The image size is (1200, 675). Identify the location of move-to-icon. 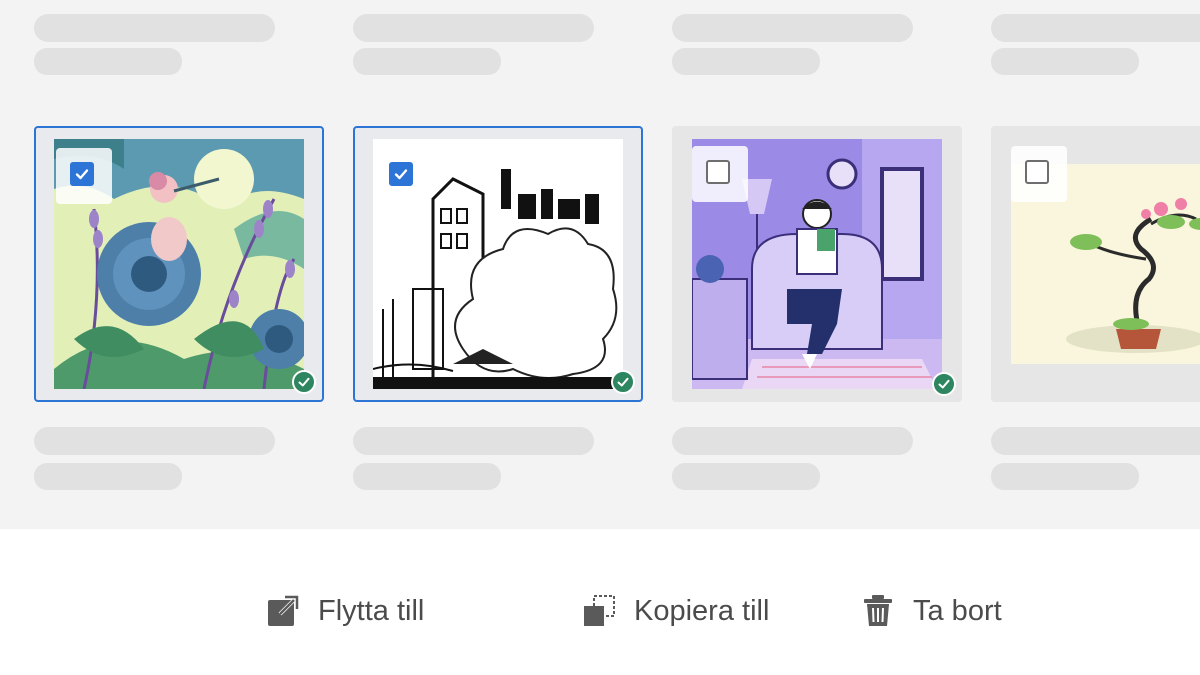
(283, 611).